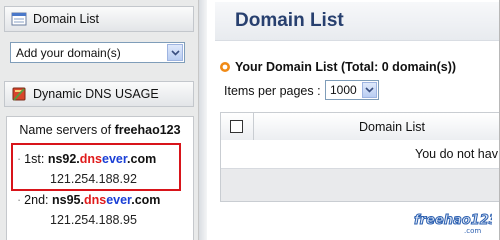 The image size is (500, 240). Describe the element at coordinates (66, 19) in the screenshot. I see `domain-list-label: Domain List` at that location.